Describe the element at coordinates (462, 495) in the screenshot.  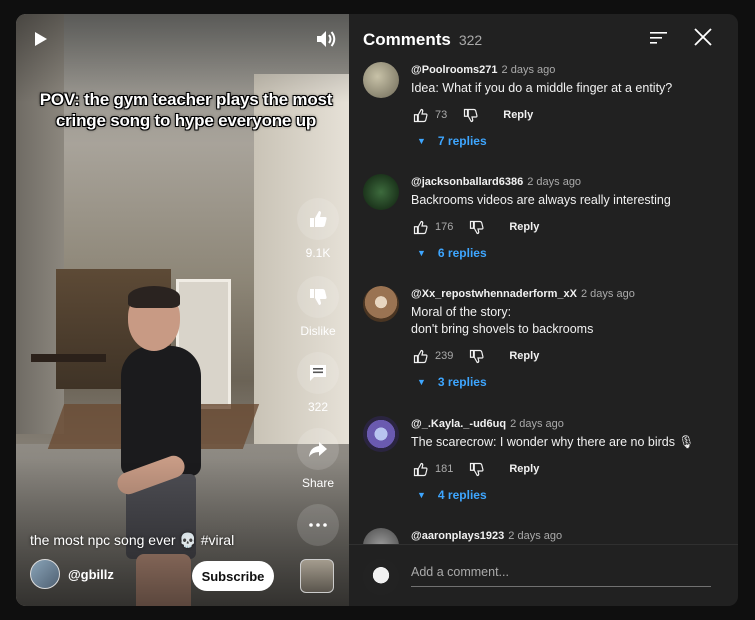
I see `replies-count: 4 replies` at that location.